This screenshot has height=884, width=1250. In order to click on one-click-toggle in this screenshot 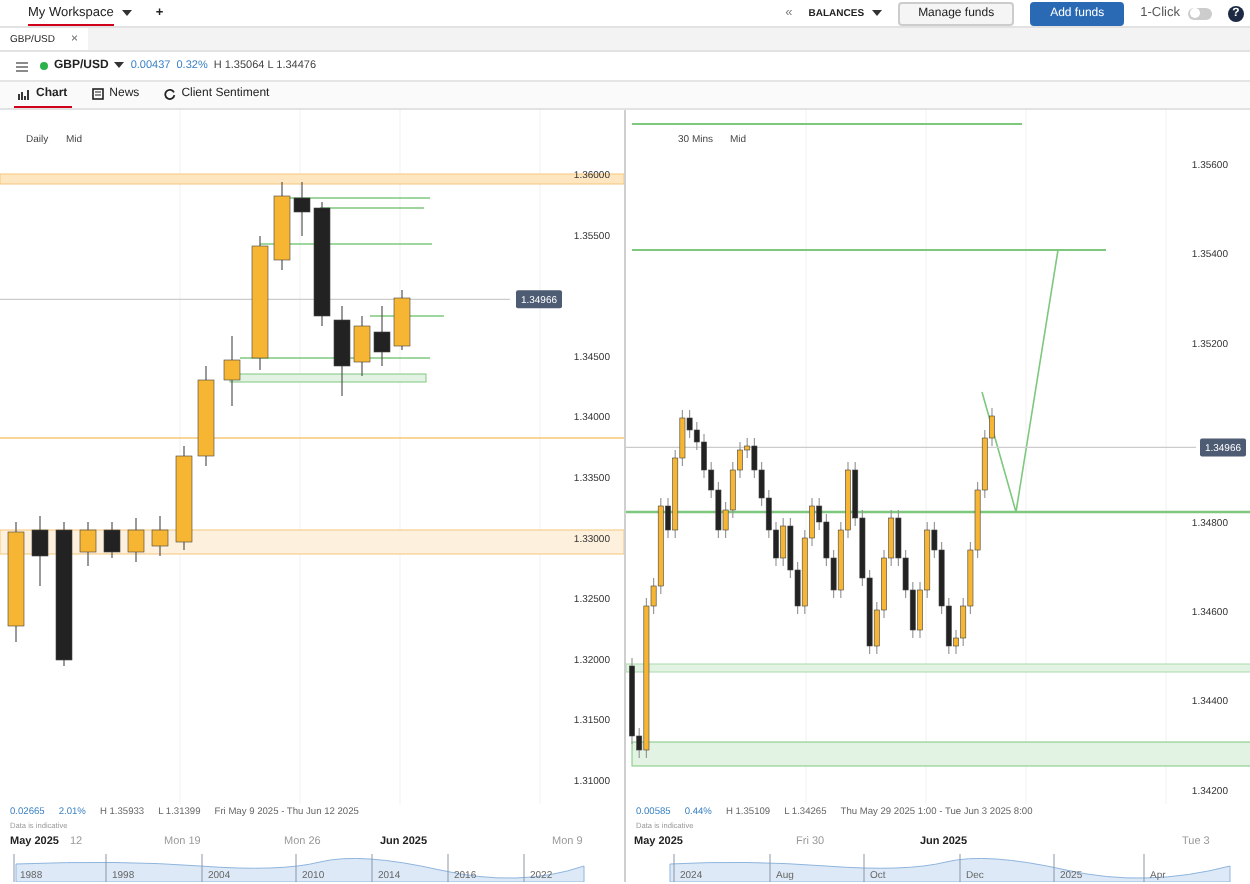, I will do `click(1200, 13)`.